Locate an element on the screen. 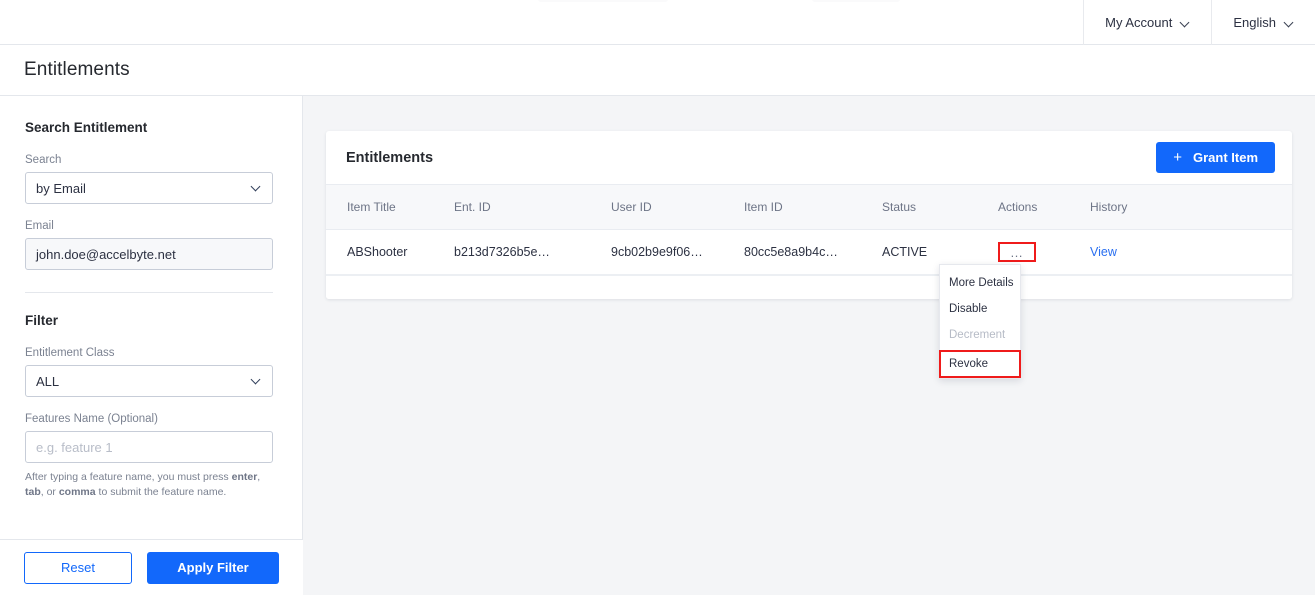 The height and width of the screenshot is (595, 1315). my-account-menu: My Account is located at coordinates (1147, 22).